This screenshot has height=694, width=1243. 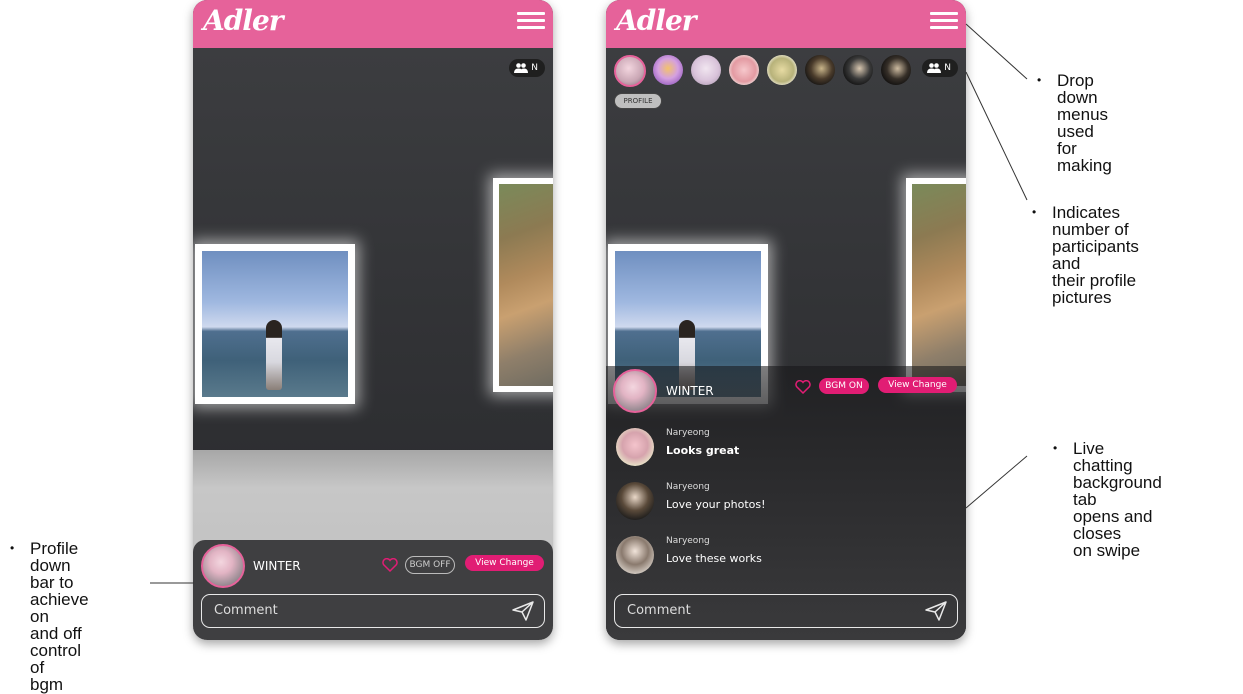 What do you see at coordinates (1084, 123) in the screenshot?
I see `annotation-text: Drop down menus used for making` at bounding box center [1084, 123].